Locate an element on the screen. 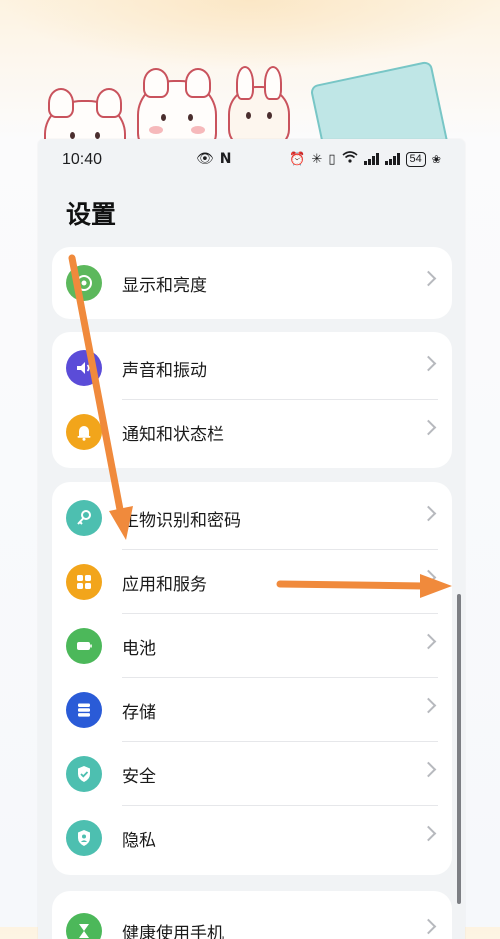 The width and height of the screenshot is (500, 939). vibrate-icon: ▯ is located at coordinates (332, 159).